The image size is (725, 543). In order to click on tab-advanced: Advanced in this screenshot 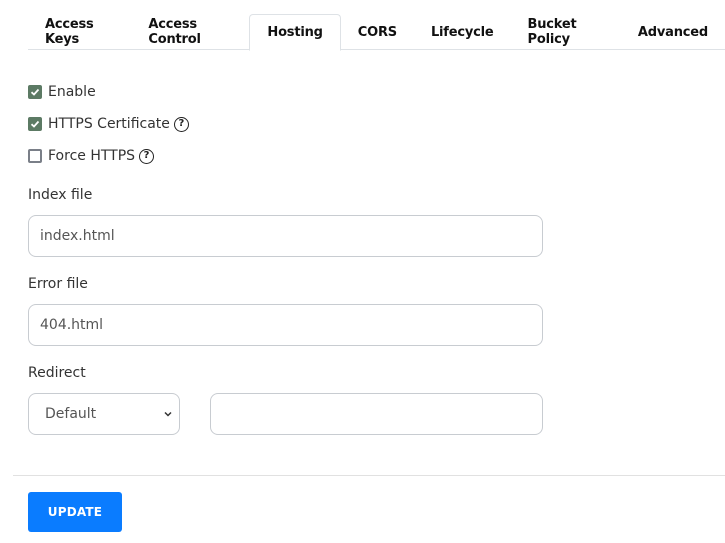, I will do `click(673, 32)`.